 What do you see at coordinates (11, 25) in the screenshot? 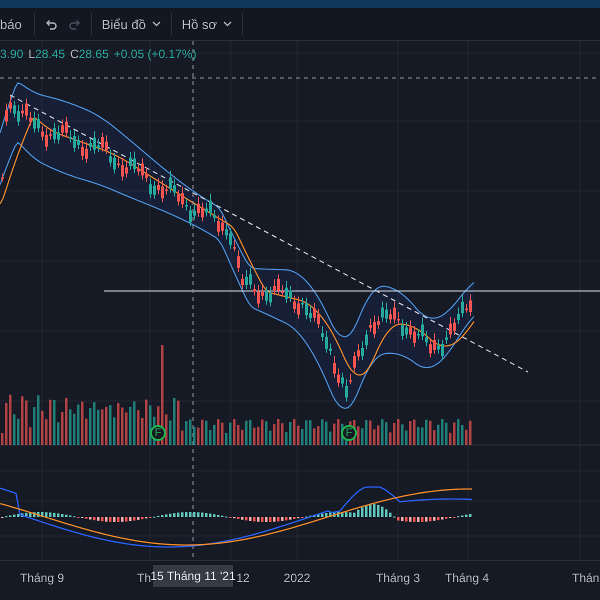
I see `toolbar-label: báo` at bounding box center [11, 25].